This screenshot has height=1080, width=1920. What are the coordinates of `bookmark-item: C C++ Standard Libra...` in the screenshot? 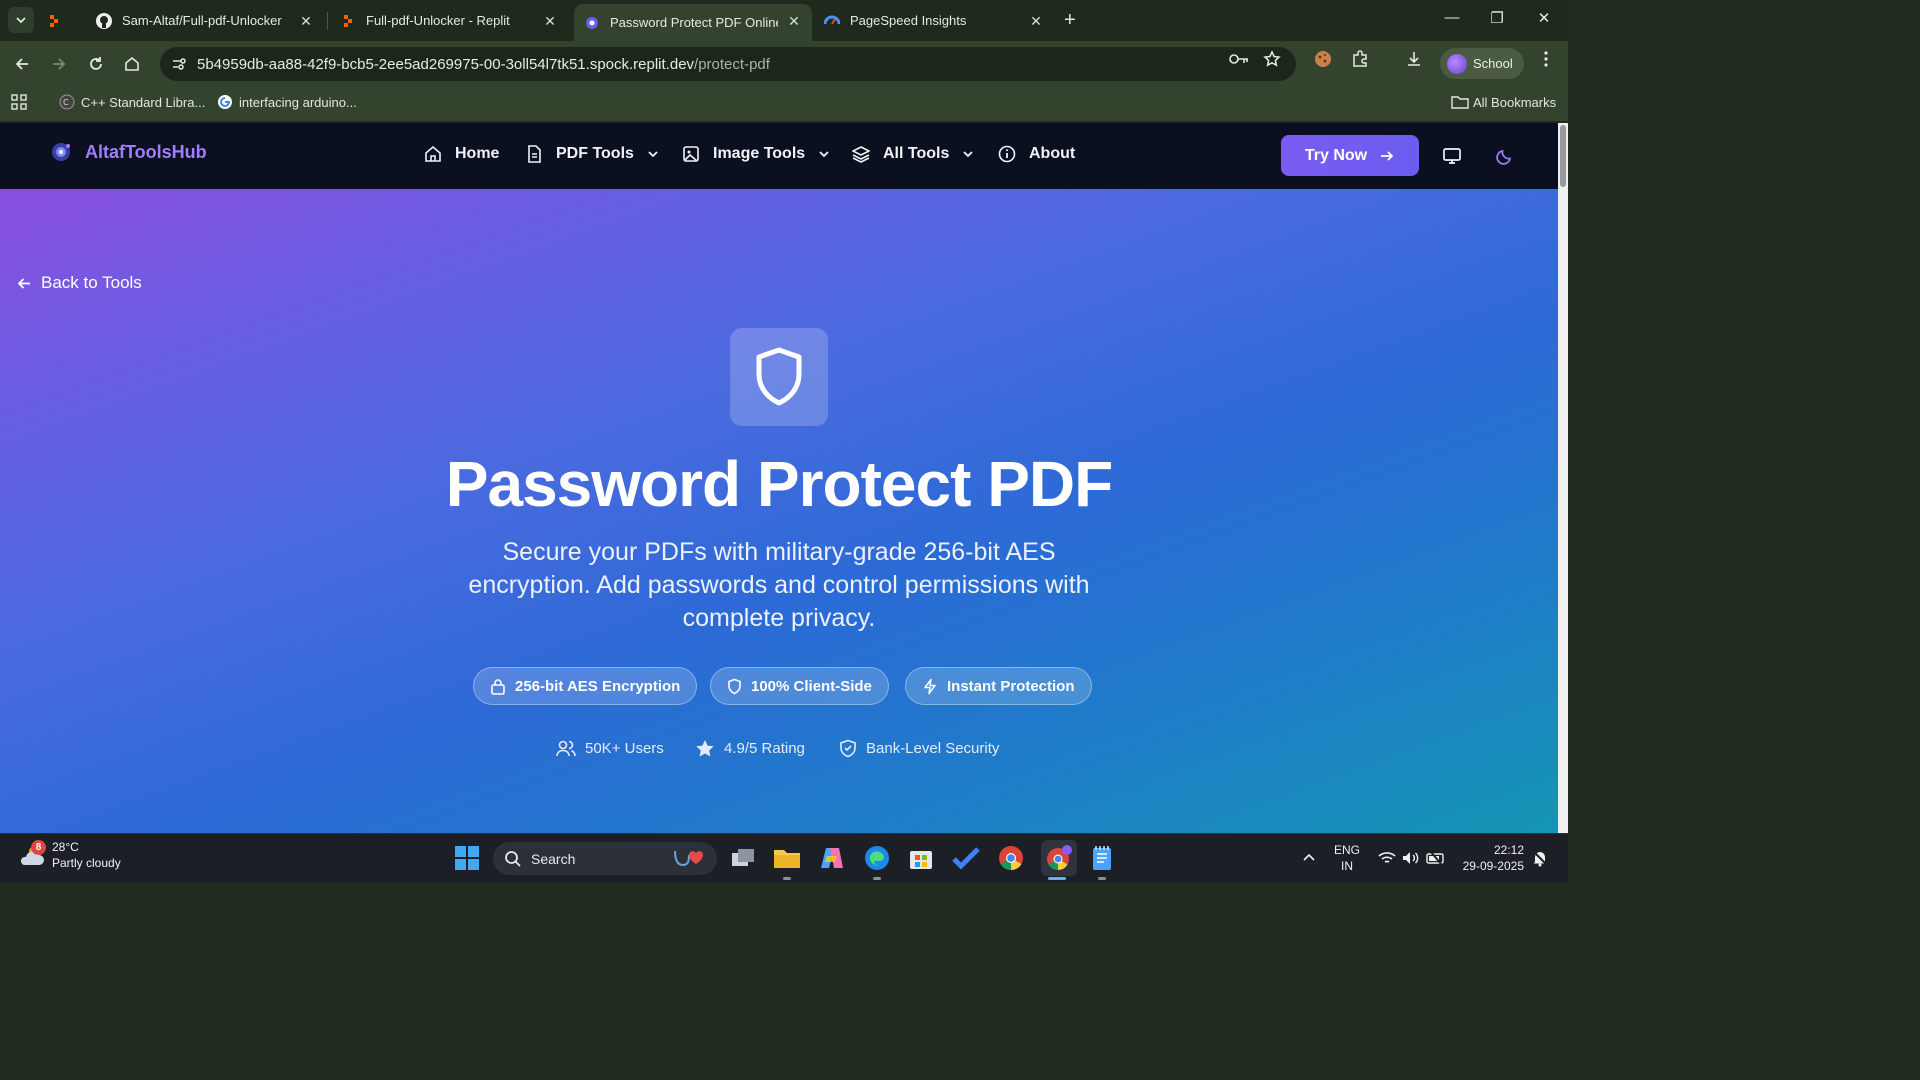 It's located at (132, 102).